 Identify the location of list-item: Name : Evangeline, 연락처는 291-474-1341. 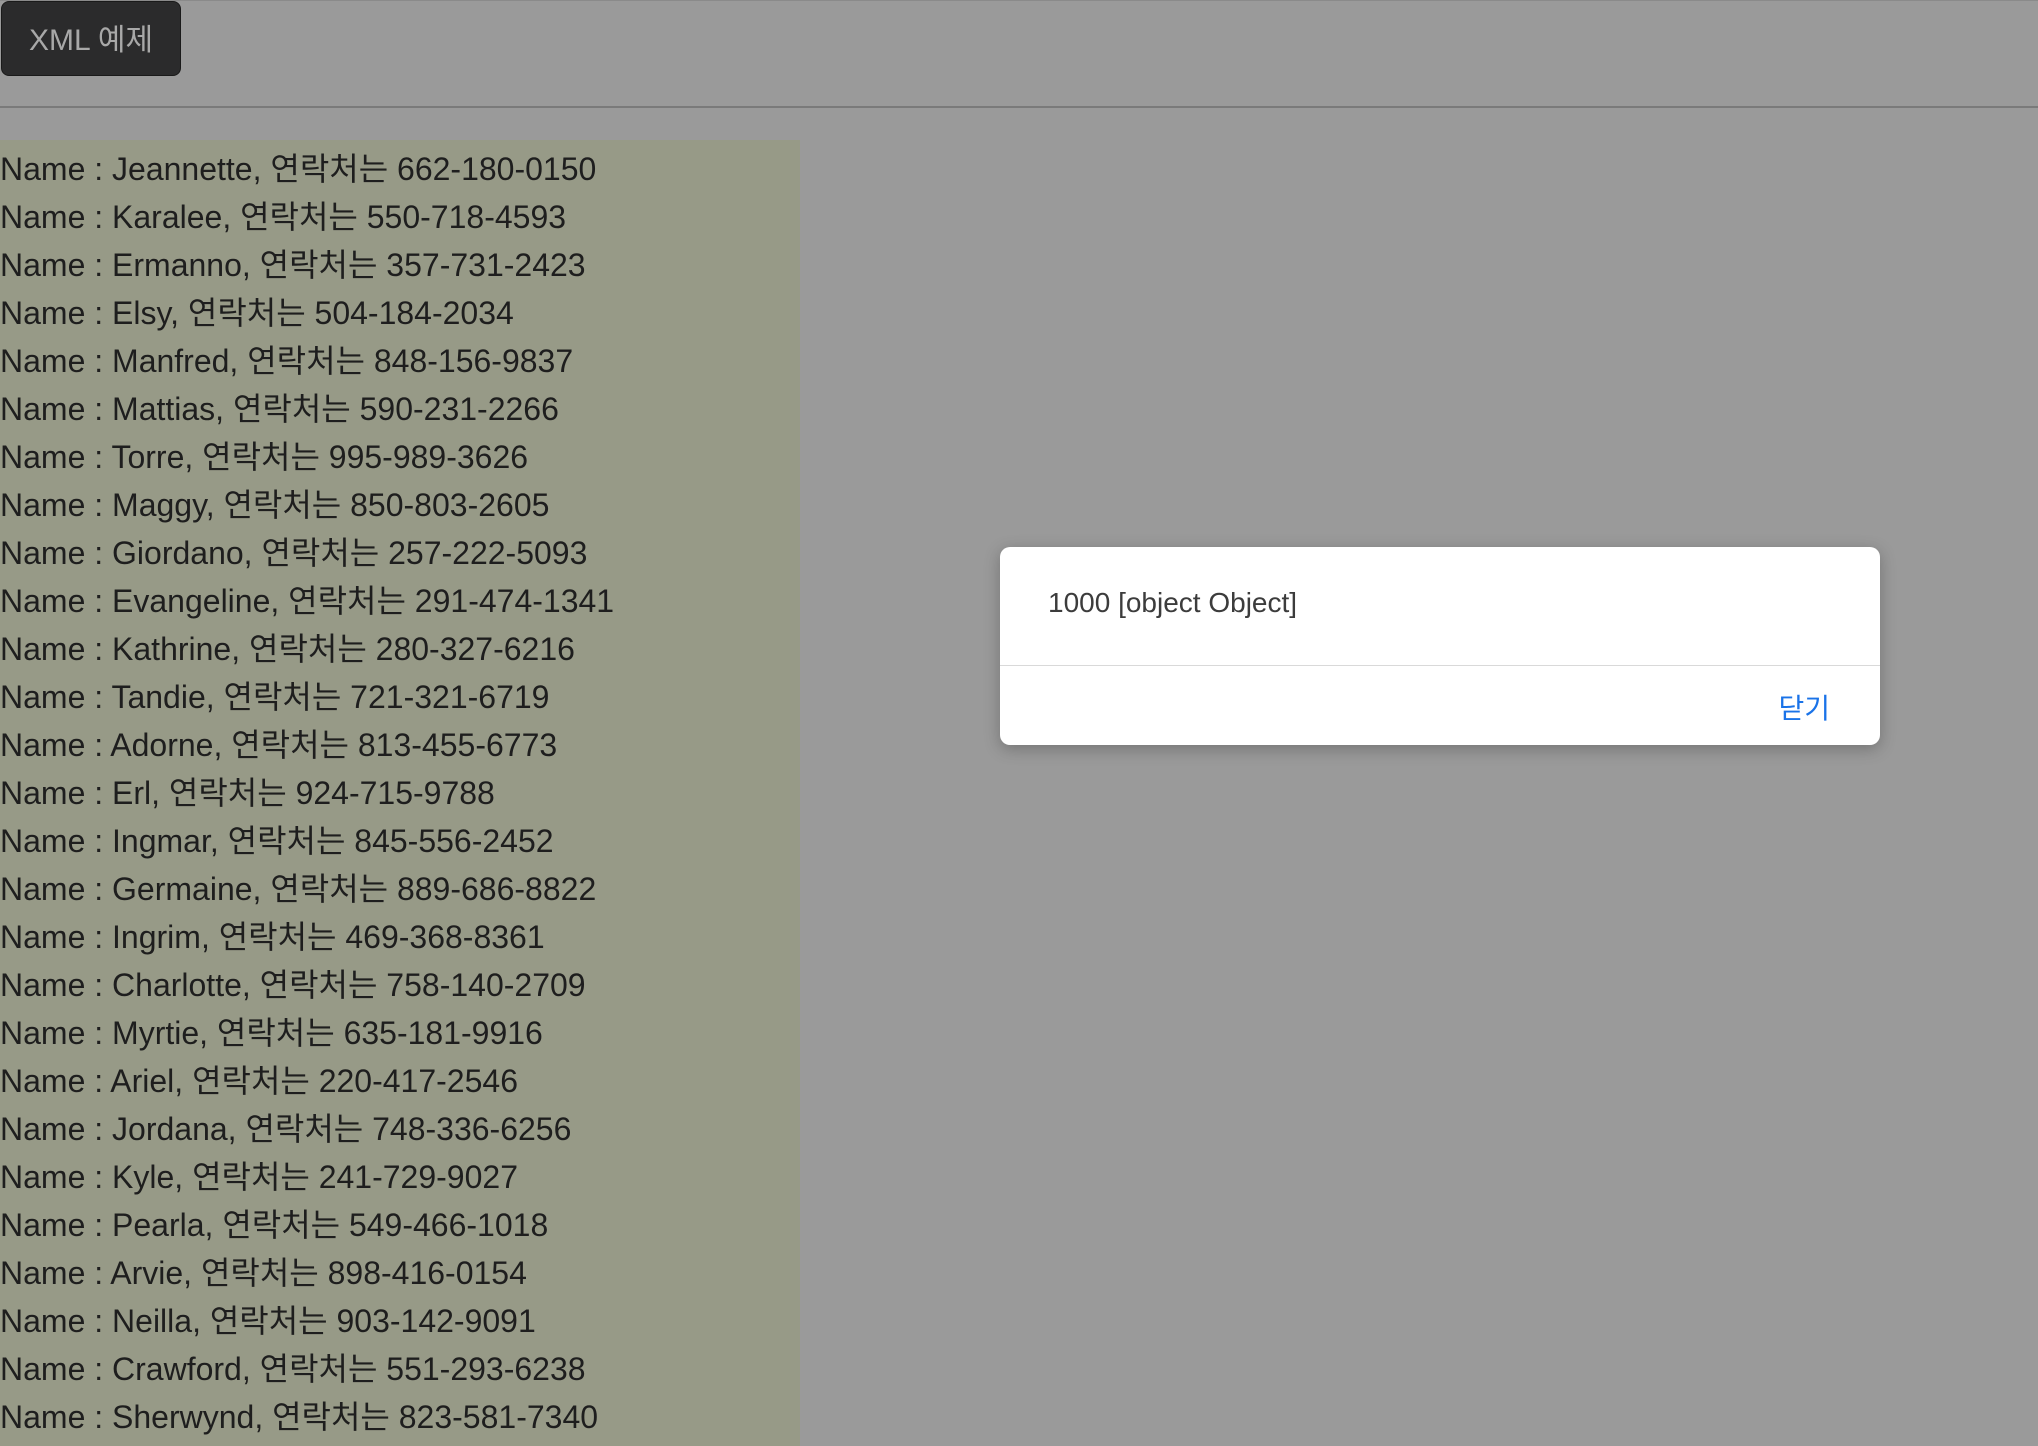
(307, 601).